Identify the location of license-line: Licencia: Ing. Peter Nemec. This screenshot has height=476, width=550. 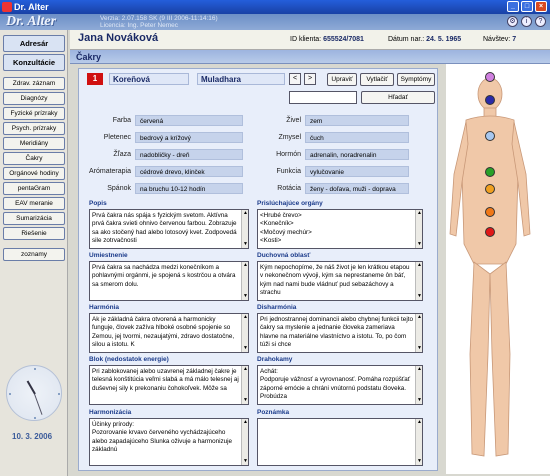
(139, 25).